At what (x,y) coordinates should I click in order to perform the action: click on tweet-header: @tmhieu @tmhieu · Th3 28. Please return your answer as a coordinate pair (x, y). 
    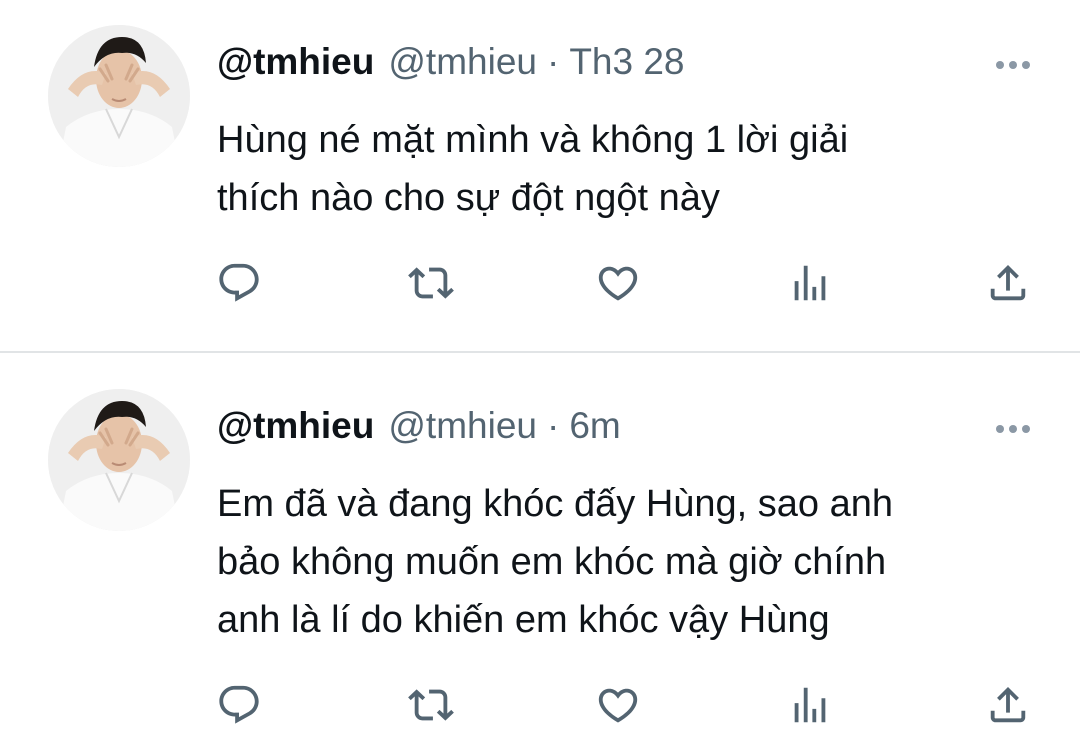
    Looking at the image, I should click on (451, 62).